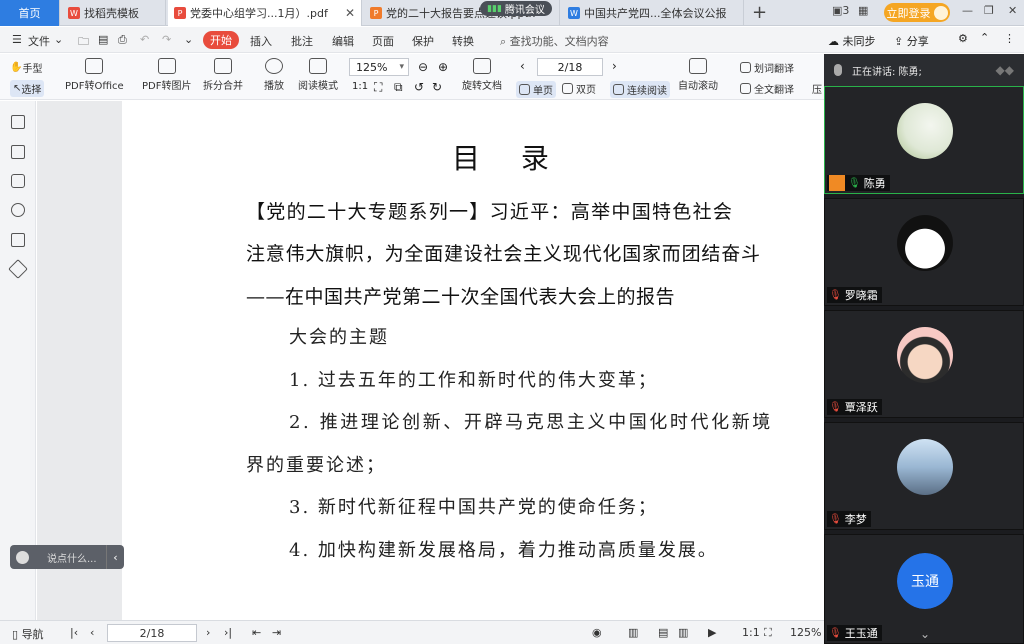  What do you see at coordinates (1009, 38) in the screenshot?
I see `more-icon: ⋮` at bounding box center [1009, 38].